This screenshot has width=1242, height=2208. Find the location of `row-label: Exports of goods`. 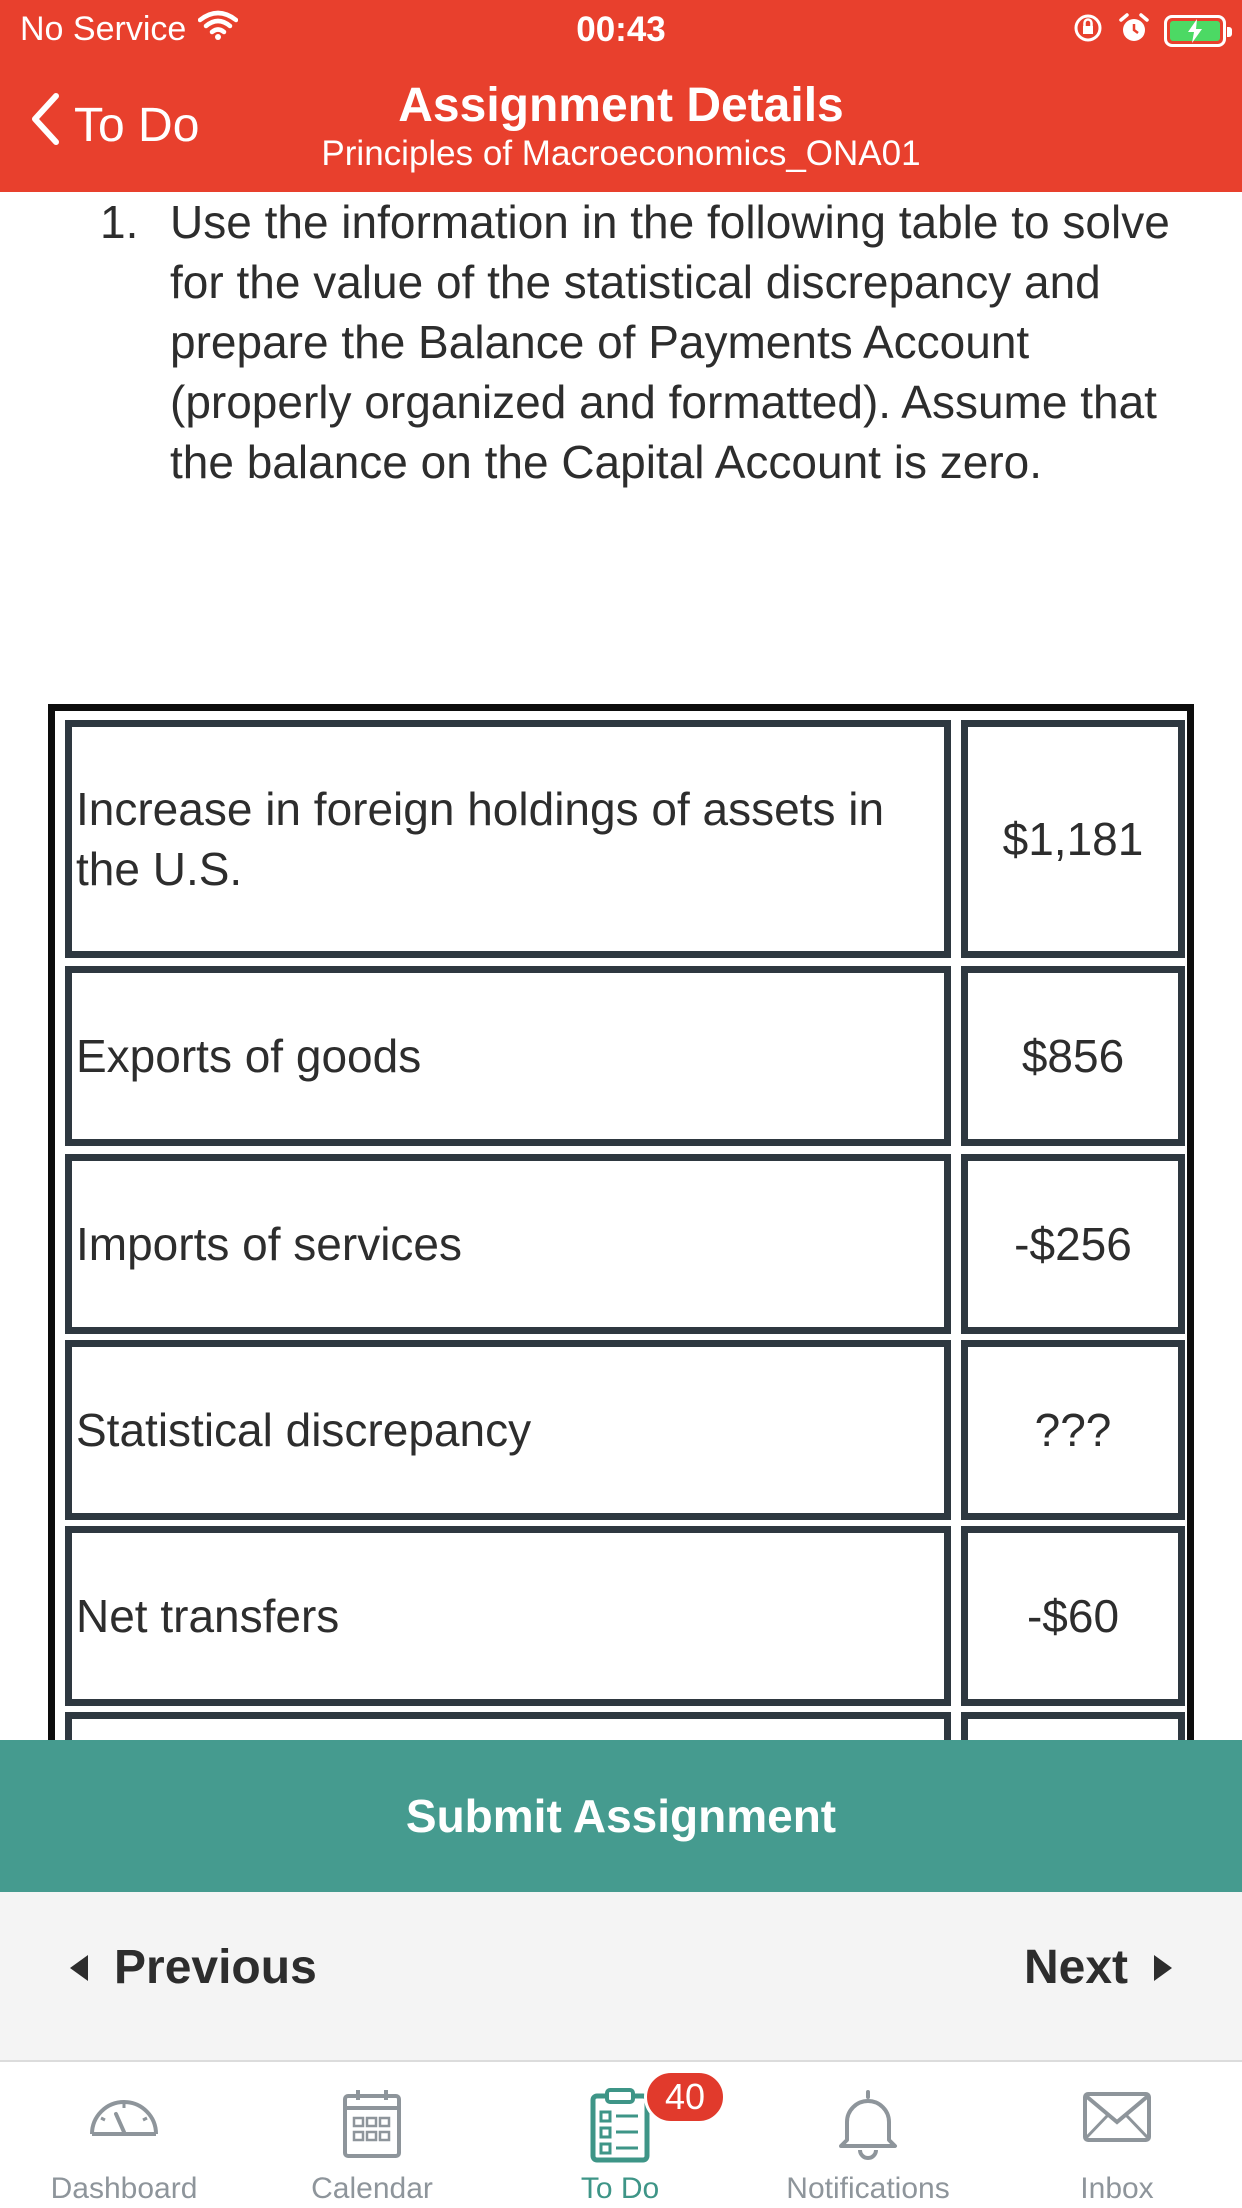

row-label: Exports of goods is located at coordinates (508, 1056).